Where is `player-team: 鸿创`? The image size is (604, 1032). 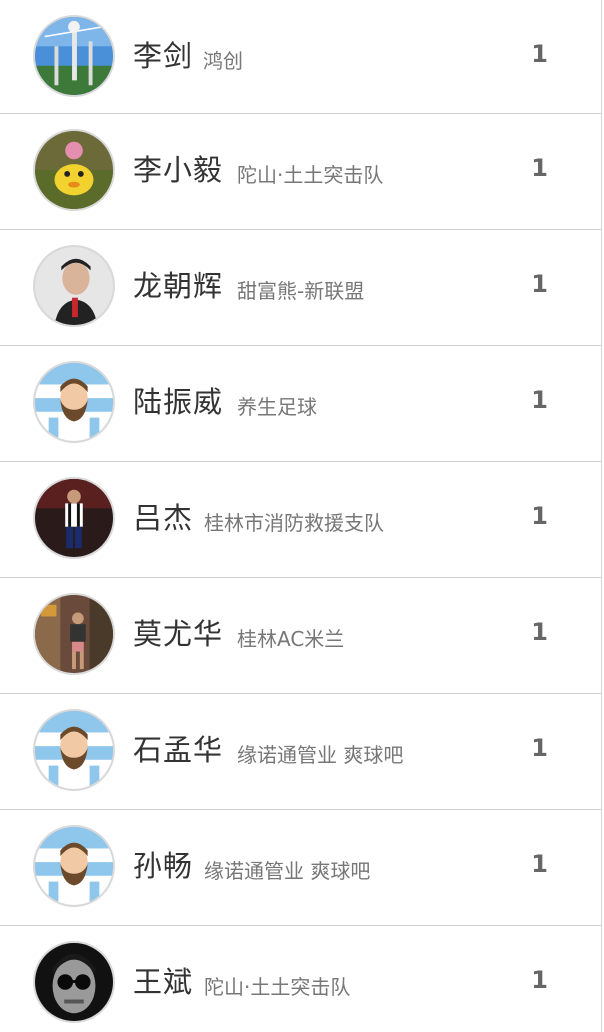
player-team: 鸿创 is located at coordinates (223, 61).